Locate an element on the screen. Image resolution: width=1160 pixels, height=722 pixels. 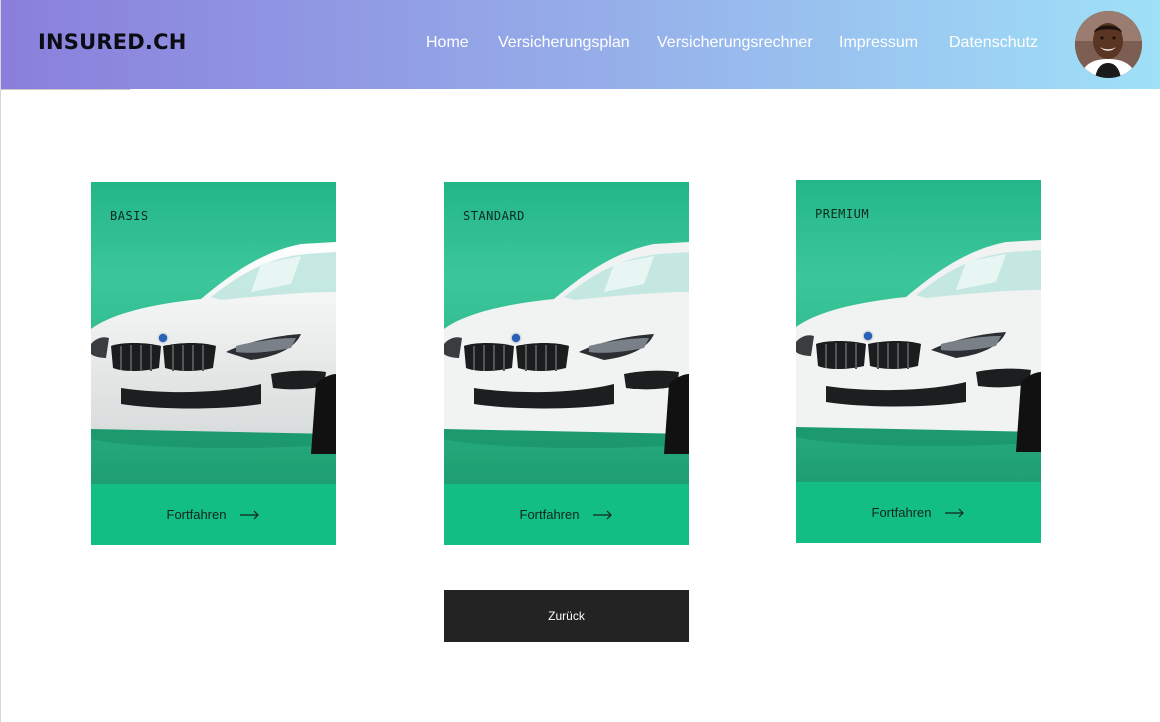
plan-label: BASIS is located at coordinates (129, 216).